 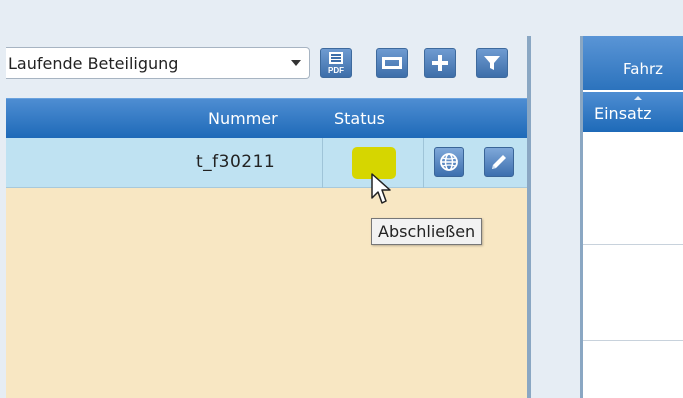 I want to click on tab-vehicles: Fahrz, so click(x=633, y=63).